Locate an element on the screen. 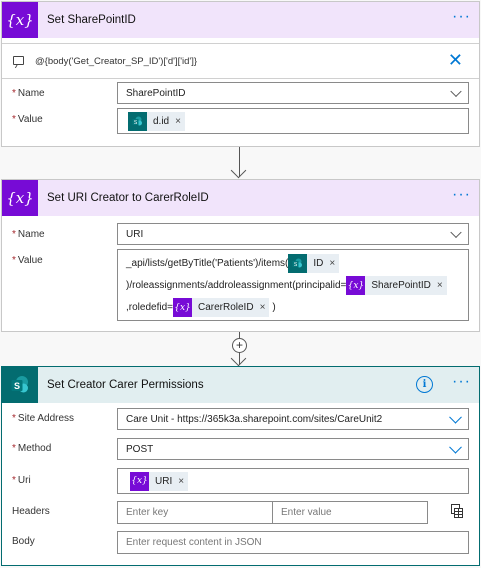  site-address-label: * Site Address is located at coordinates (43, 418).